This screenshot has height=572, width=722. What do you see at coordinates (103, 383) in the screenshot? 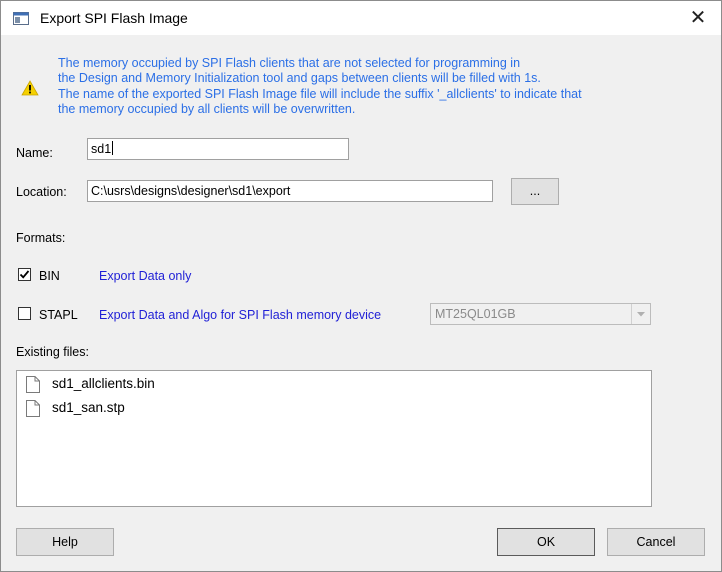
I see `file-name: sd1_allclients.bin` at bounding box center [103, 383].